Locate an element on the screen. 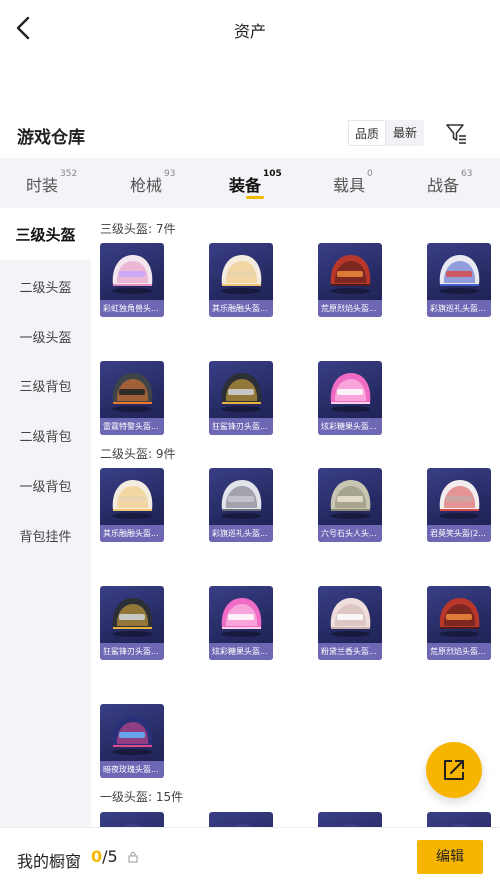  sort-by-quality: 品质 is located at coordinates (367, 133).